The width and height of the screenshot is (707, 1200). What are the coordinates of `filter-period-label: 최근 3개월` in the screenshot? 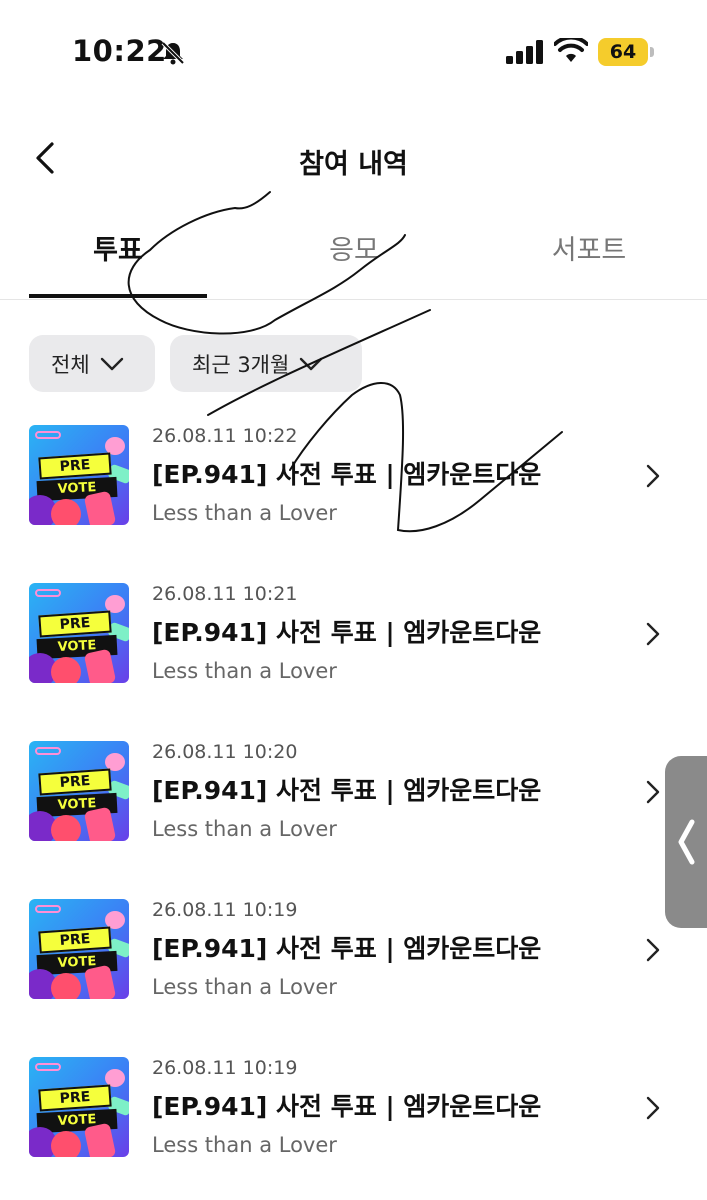 It's located at (241, 364).